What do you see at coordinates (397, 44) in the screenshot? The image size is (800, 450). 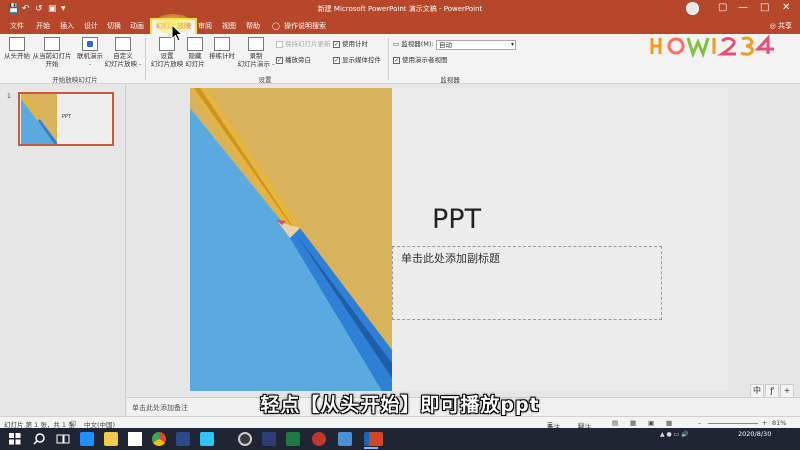 I see `monitor-icon: ▭` at bounding box center [397, 44].